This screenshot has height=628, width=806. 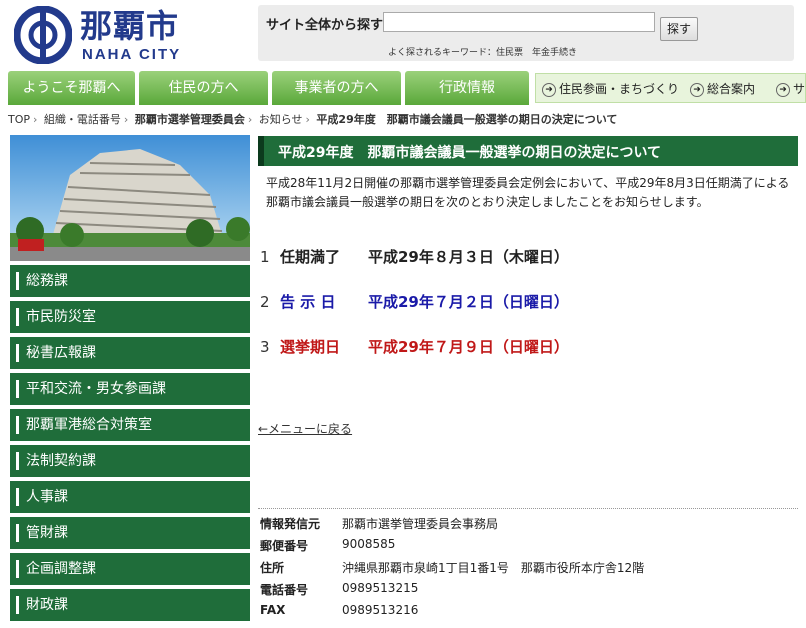 What do you see at coordinates (467, 119) in the screenshot?
I see `breadcrumb-current: 平成29年度 那覇市議会議員一般選挙の期日の決定について` at bounding box center [467, 119].